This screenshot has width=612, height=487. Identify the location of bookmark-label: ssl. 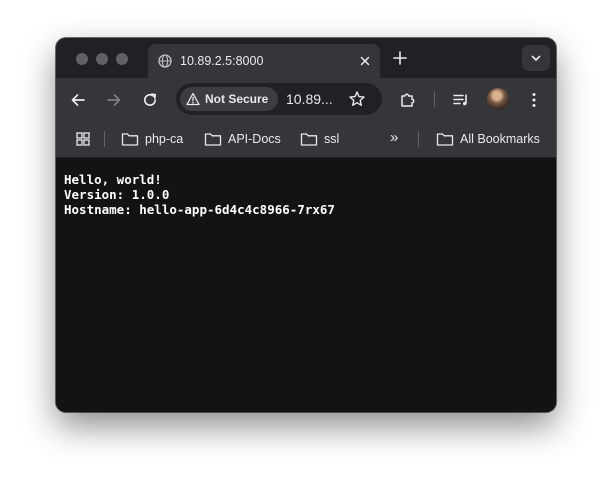
(332, 139).